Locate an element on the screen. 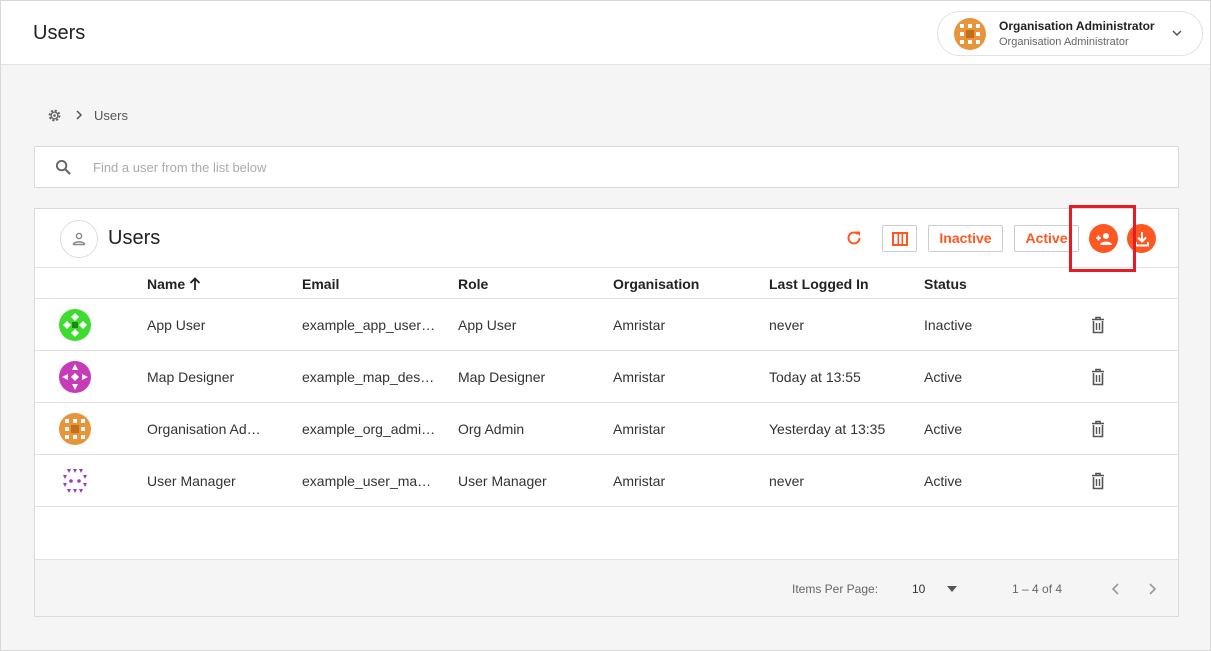 The height and width of the screenshot is (651, 1211). items-per-page-label: Items Per Page: is located at coordinates (835, 589).